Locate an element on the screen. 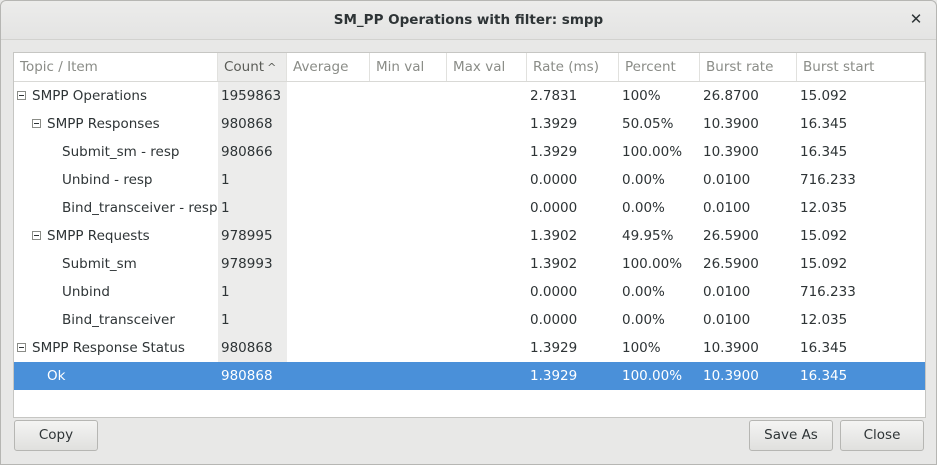 Image resolution: width=937 pixels, height=465 pixels. tree-row: Unbind - resp 1 0.0000 0.00% 0.0100 716.233 is located at coordinates (469, 180).